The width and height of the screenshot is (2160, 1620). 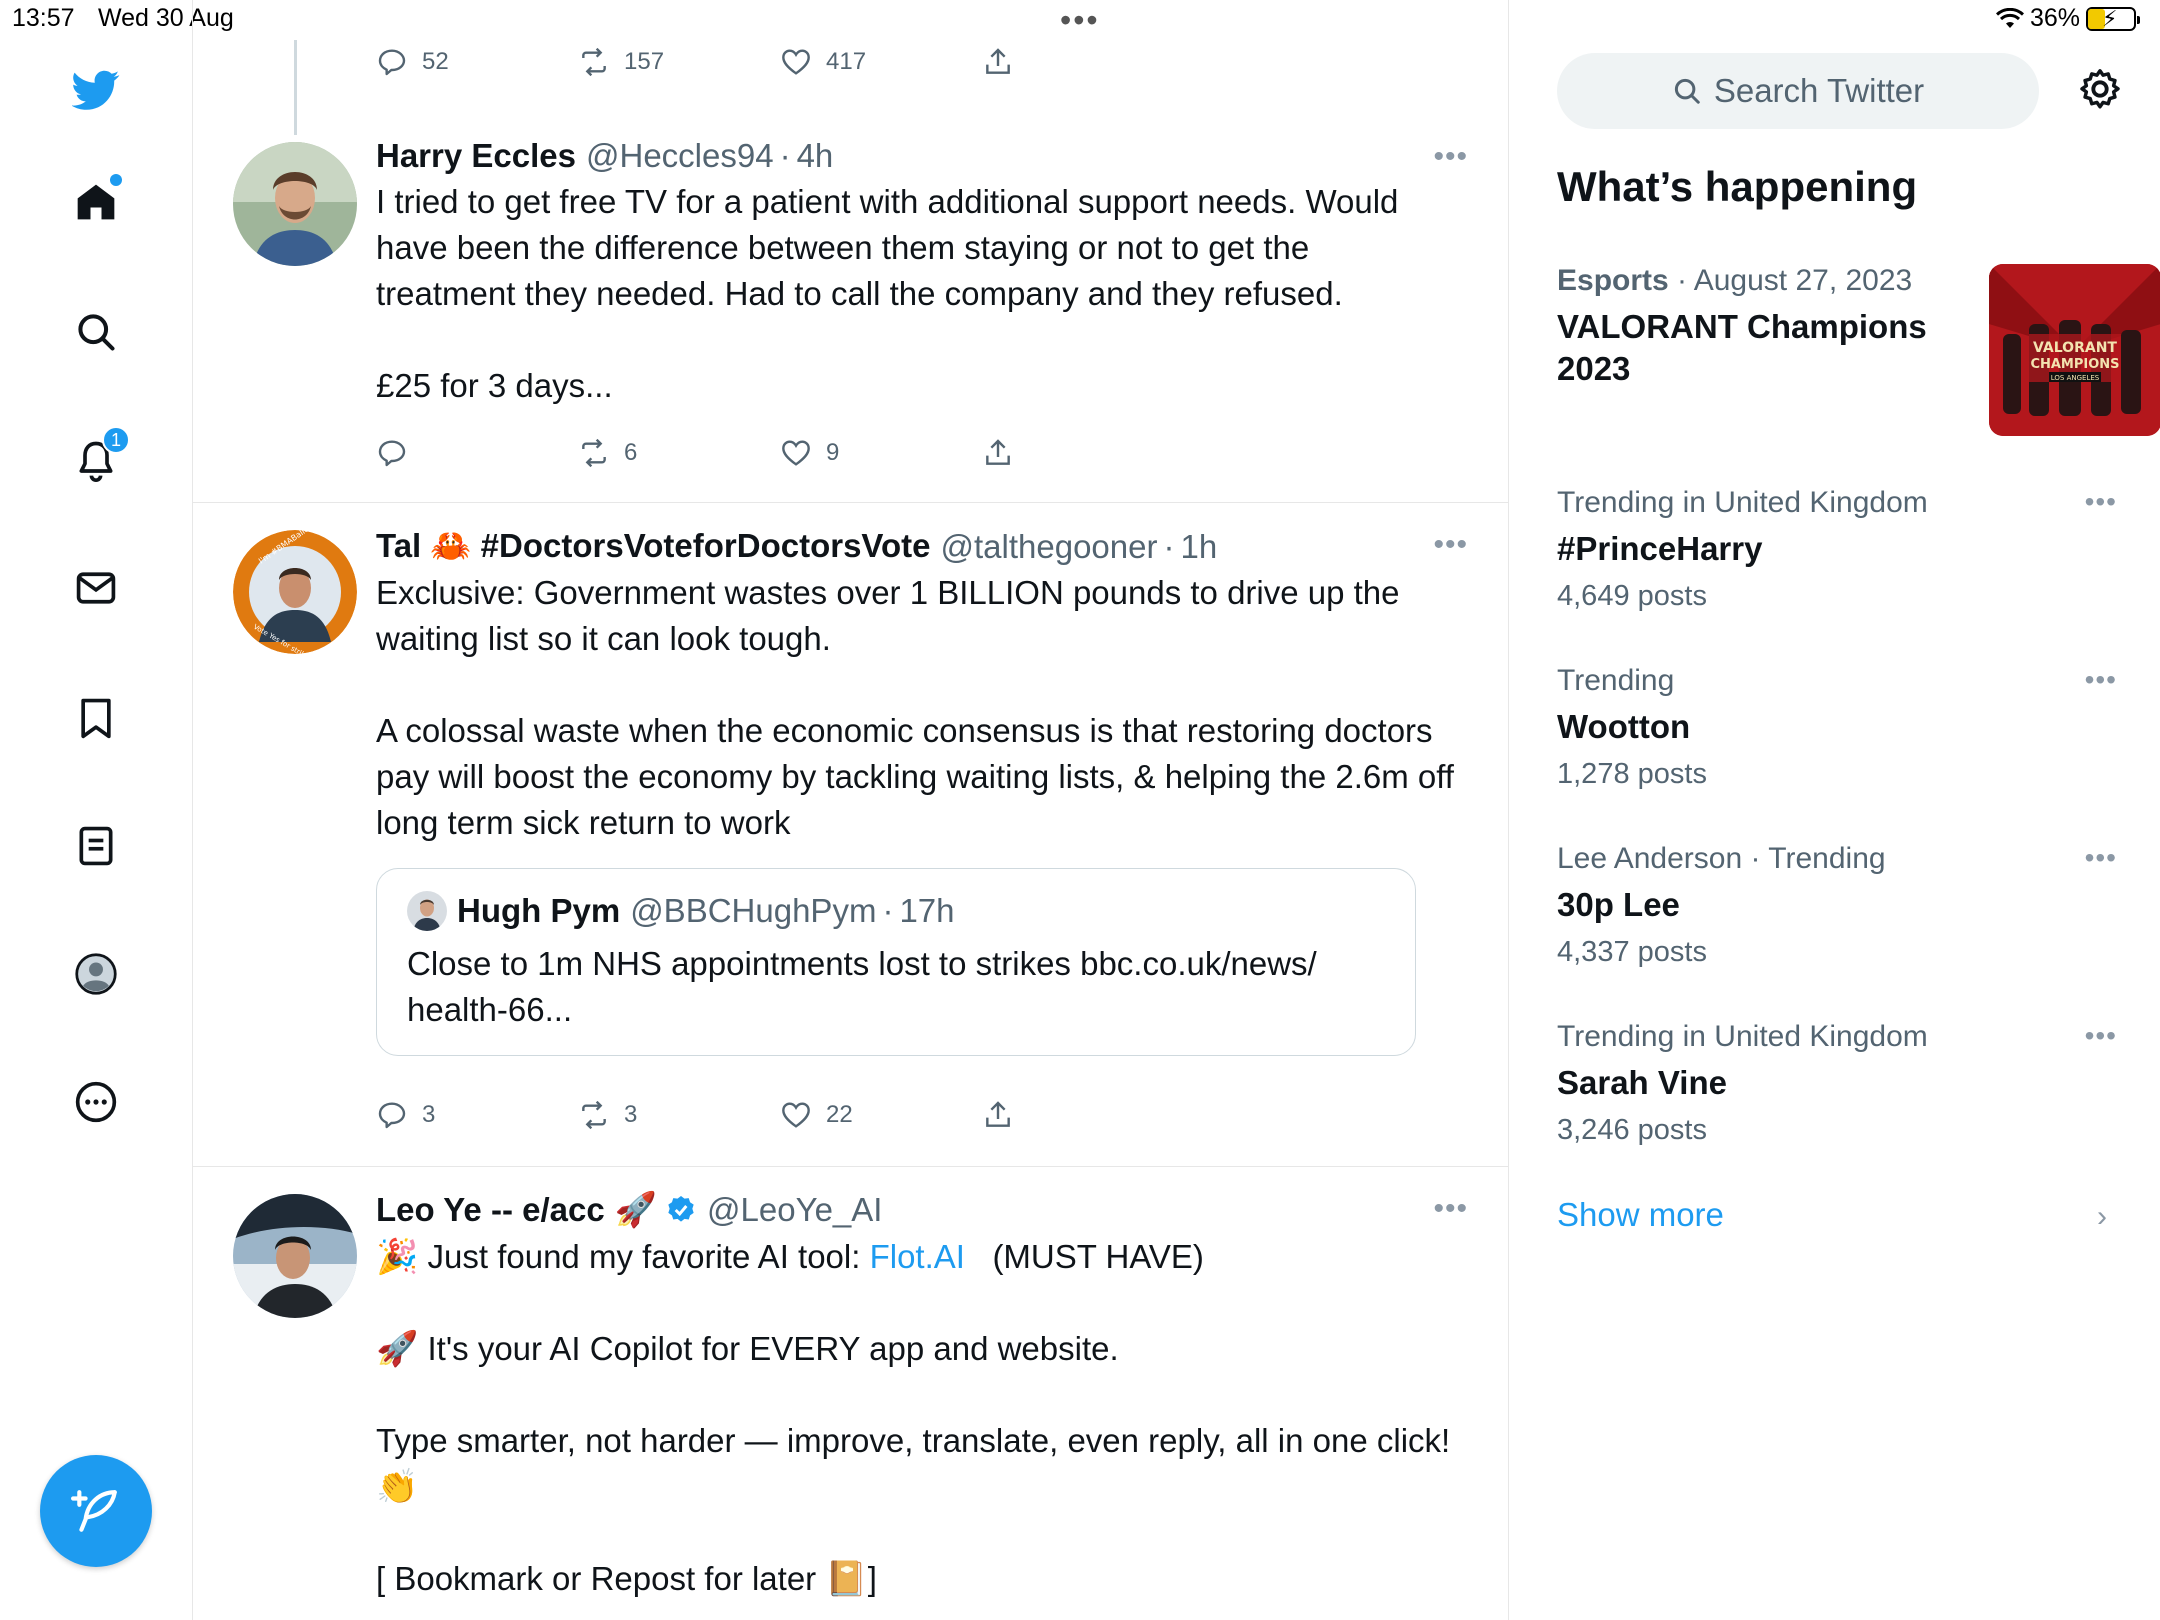 I want to click on profile-icon, so click(x=96, y=974).